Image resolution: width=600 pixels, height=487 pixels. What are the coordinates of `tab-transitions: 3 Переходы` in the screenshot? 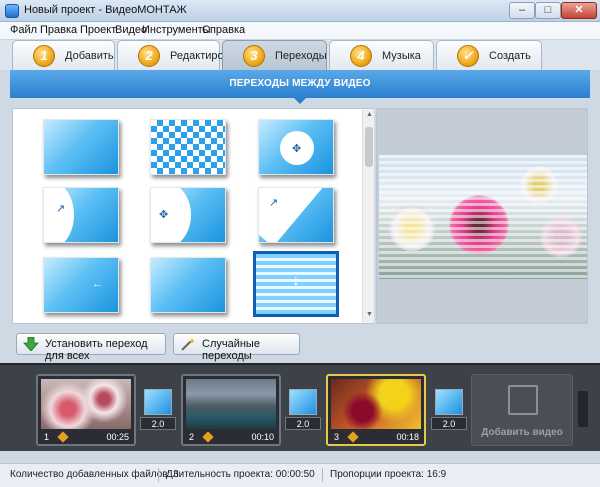 It's located at (274, 55).